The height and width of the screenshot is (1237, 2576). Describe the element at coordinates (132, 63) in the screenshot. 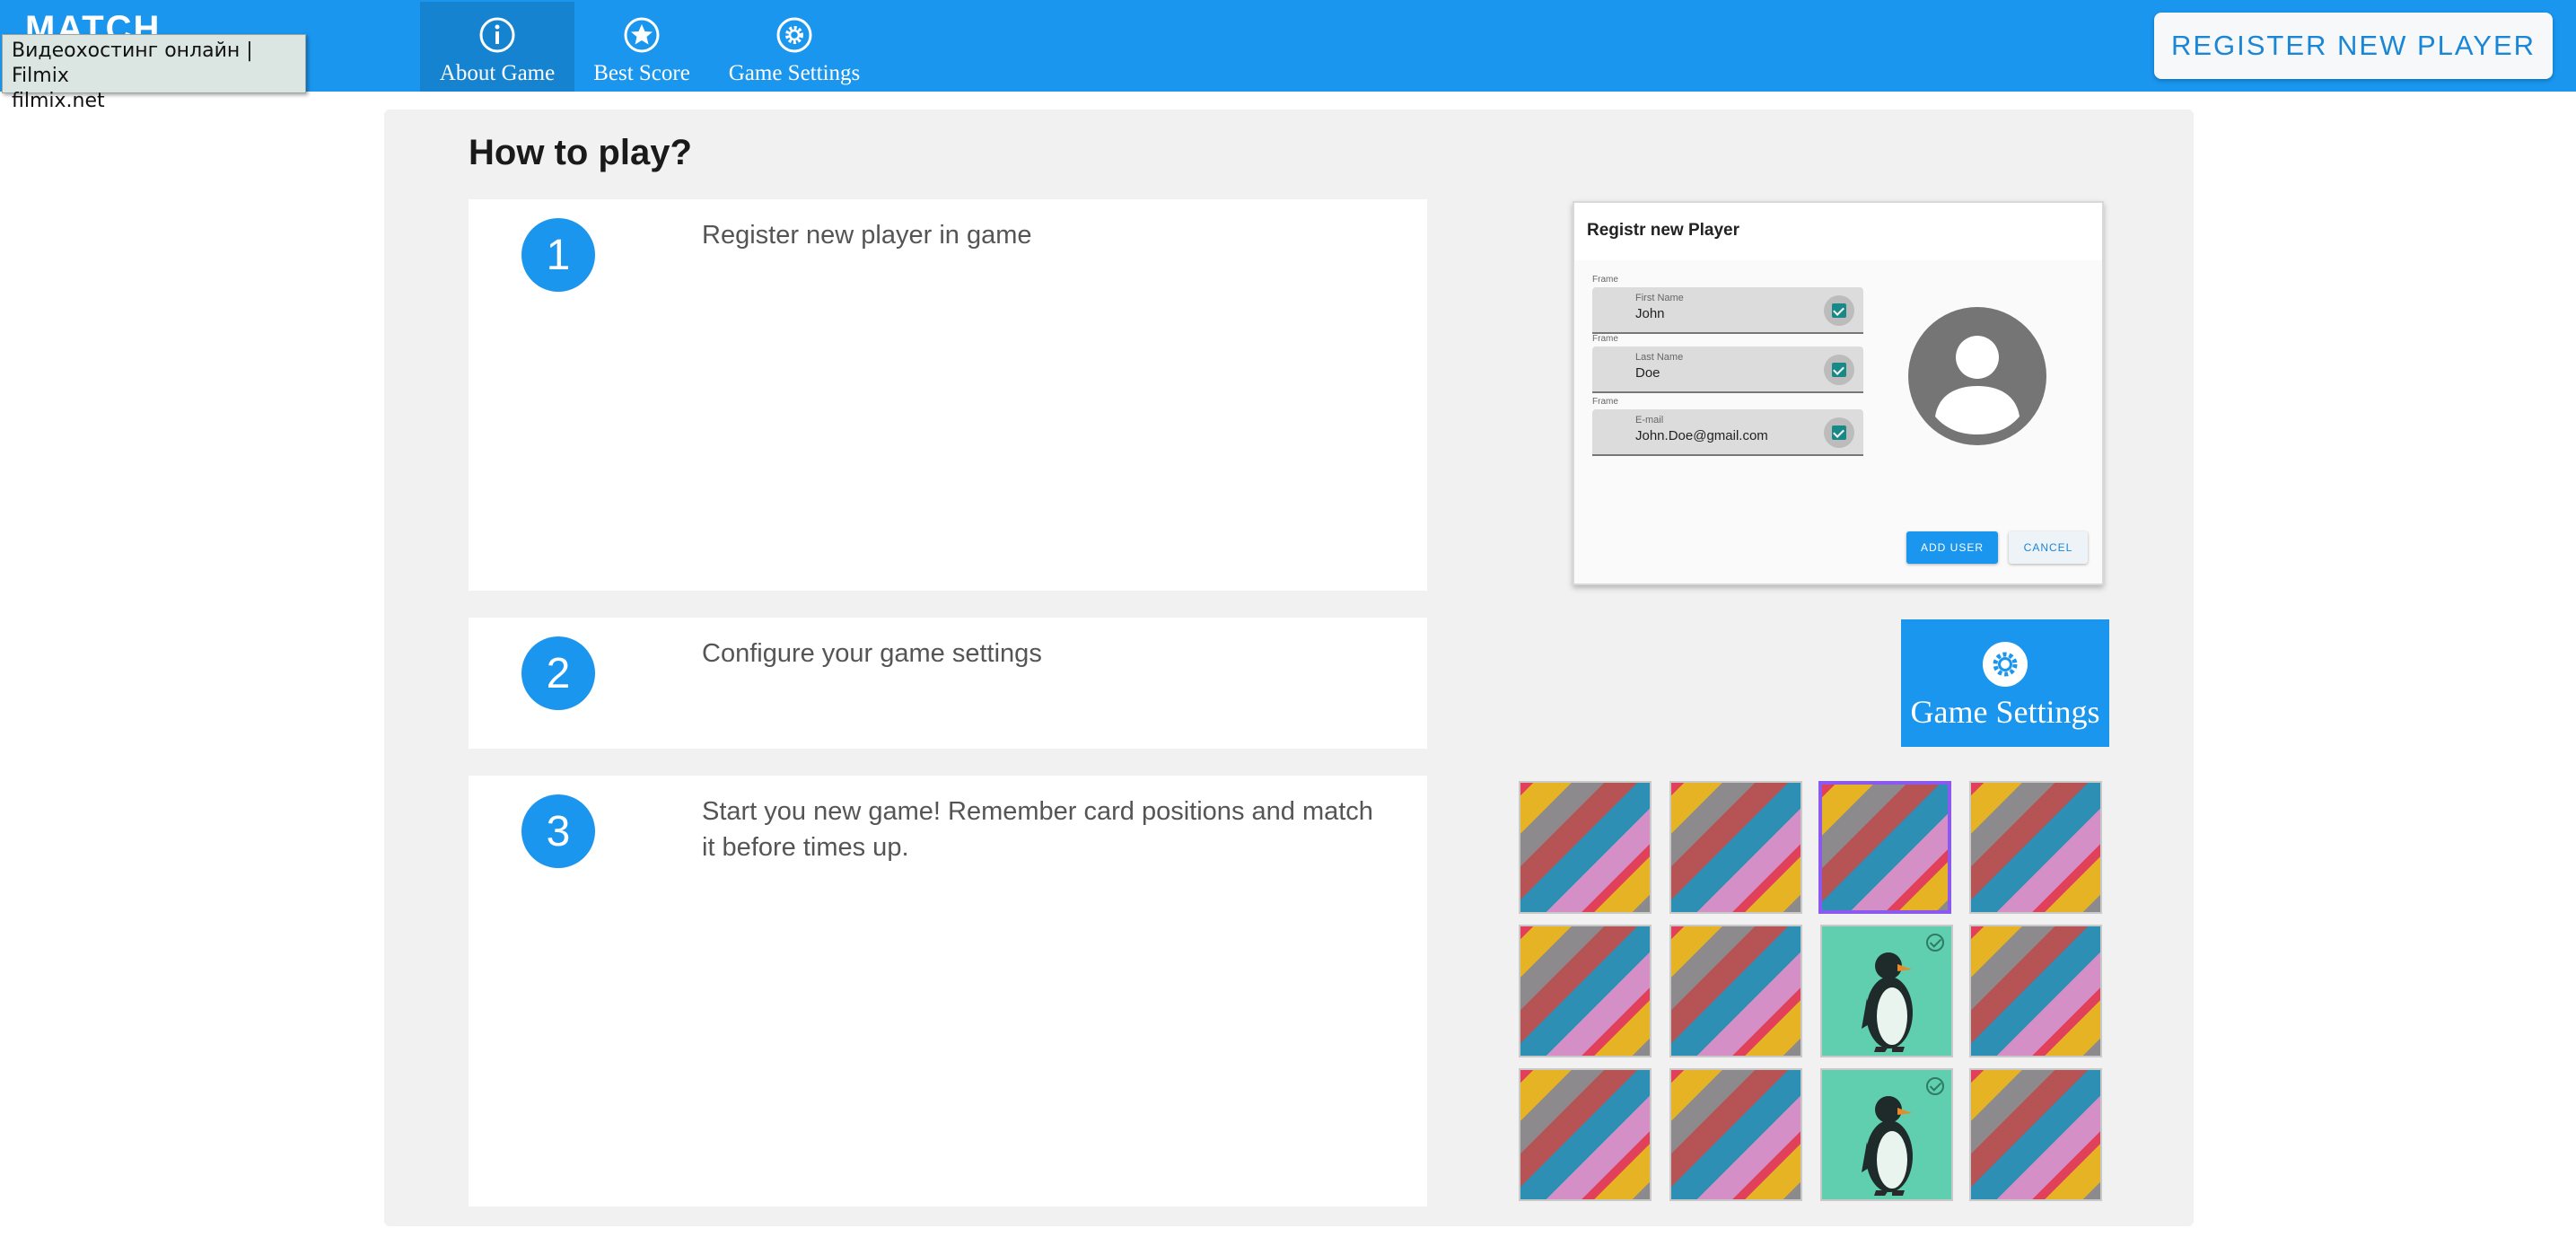

I see `tooltip-title: Видеохостинг онлайн | Filmix` at that location.